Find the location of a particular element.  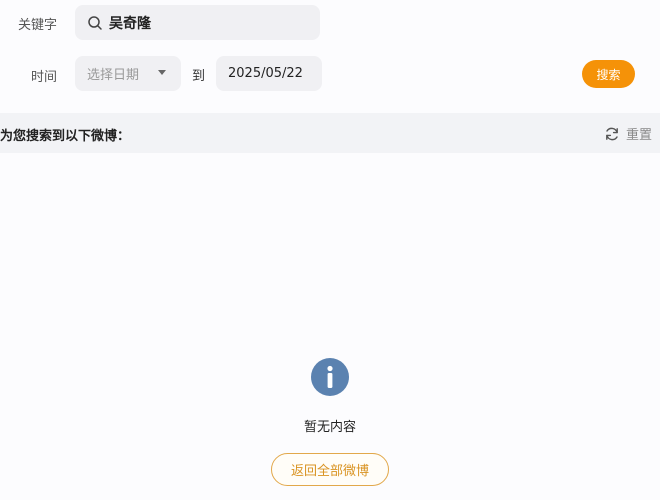

keyword-value: 吴奇隆 is located at coordinates (130, 23).